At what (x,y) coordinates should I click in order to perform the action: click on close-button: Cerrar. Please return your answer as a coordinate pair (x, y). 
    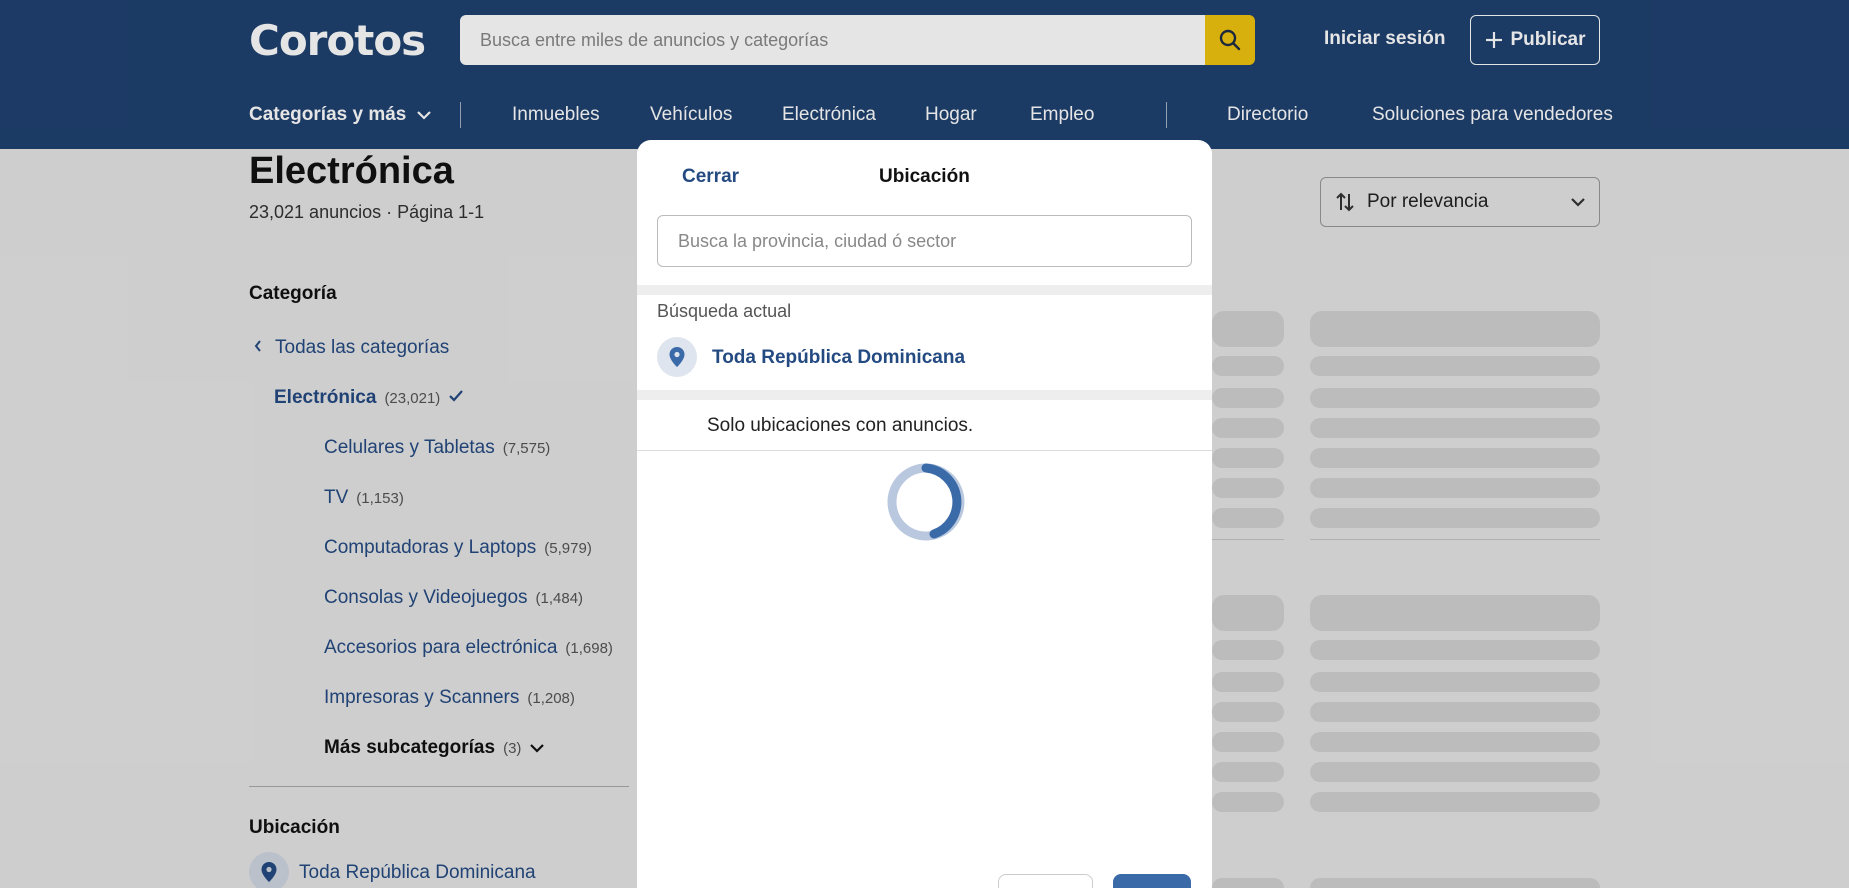
    Looking at the image, I should click on (710, 177).